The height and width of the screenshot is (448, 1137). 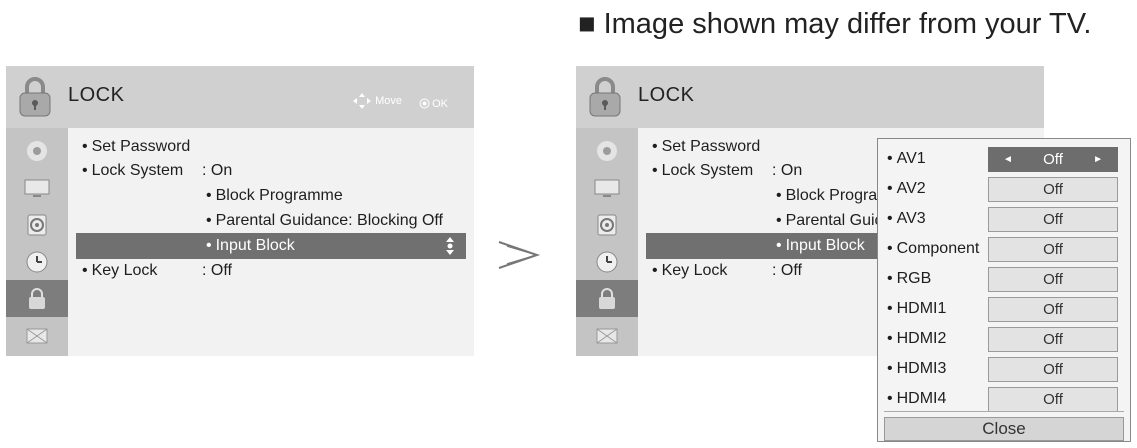 What do you see at coordinates (906, 219) in the screenshot?
I see `input-label: AV3` at bounding box center [906, 219].